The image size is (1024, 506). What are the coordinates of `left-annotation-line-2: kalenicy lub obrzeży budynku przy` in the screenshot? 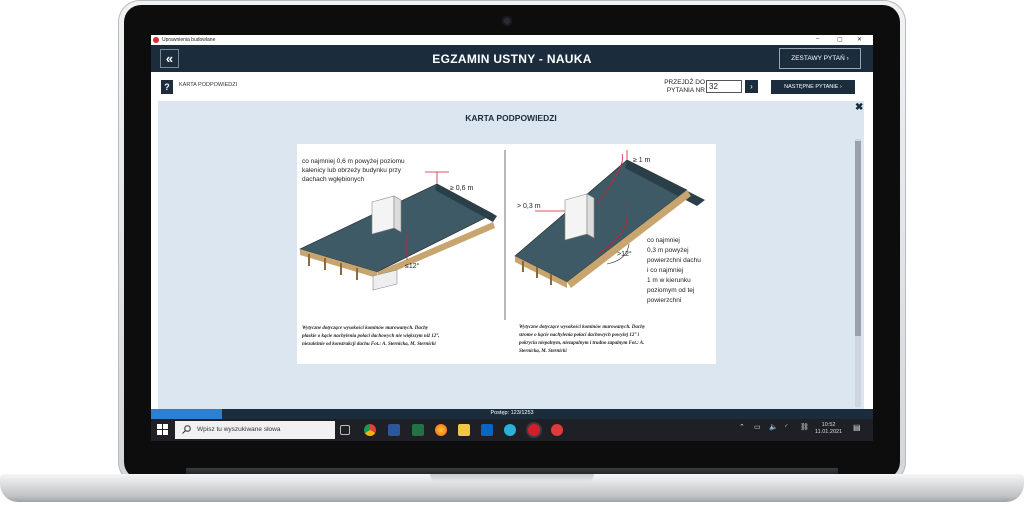 It's located at (352, 170).